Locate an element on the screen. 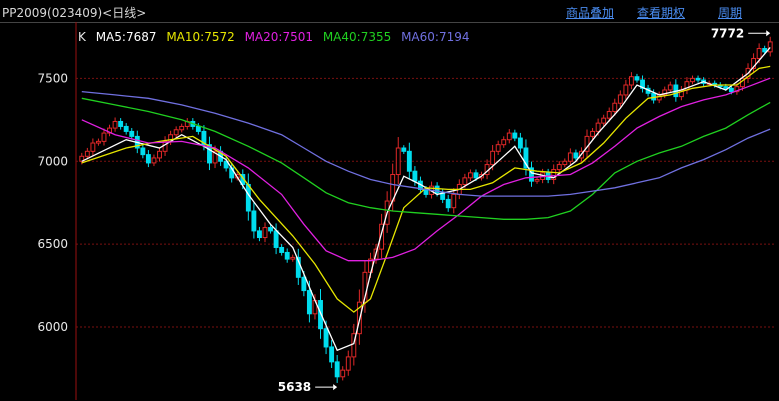 The width and height of the screenshot is (779, 401). high-price-label: 7772 is located at coordinates (727, 33).